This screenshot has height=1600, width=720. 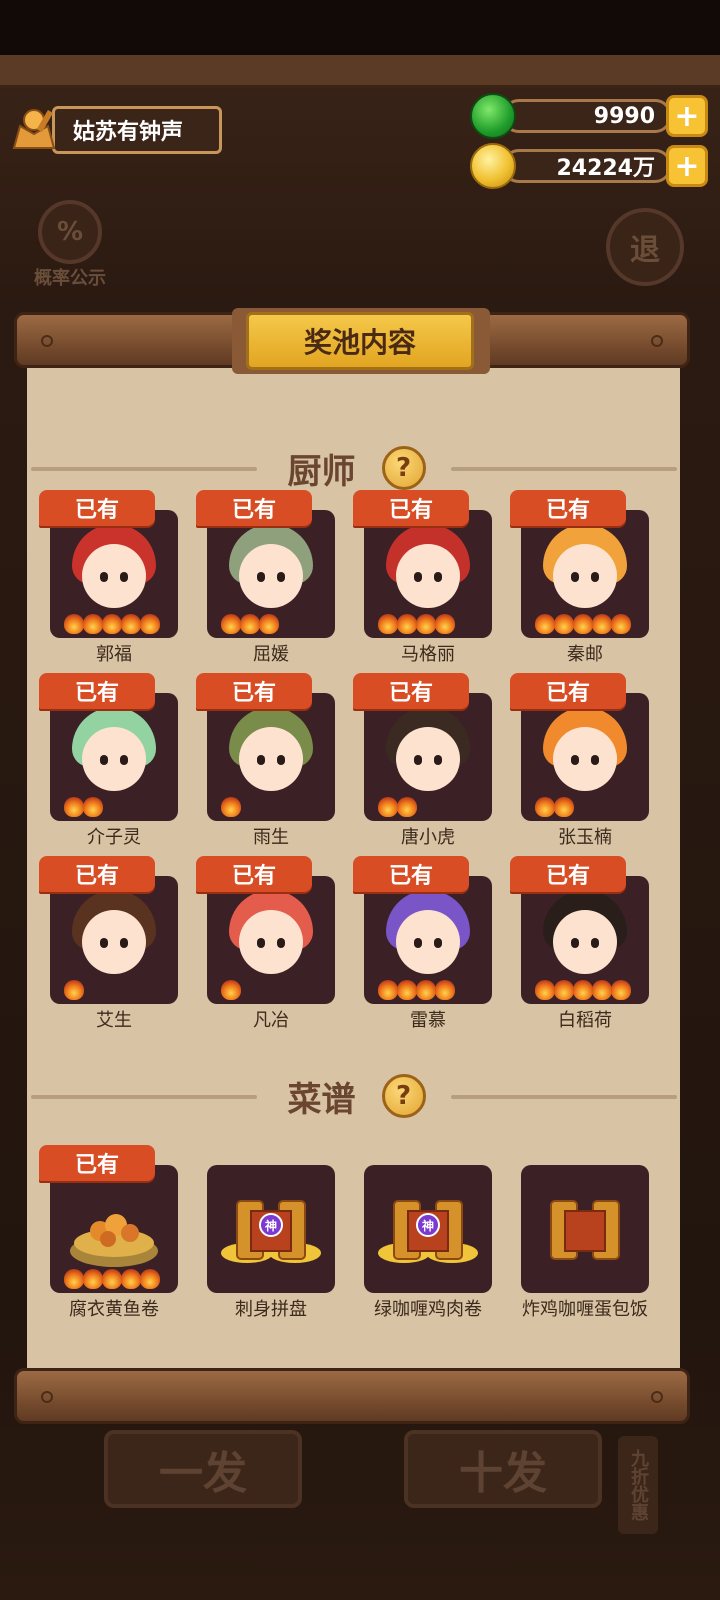 I want to click on recipe-card: 神绿咖喱鸡肉卷, so click(x=422, y=1232).